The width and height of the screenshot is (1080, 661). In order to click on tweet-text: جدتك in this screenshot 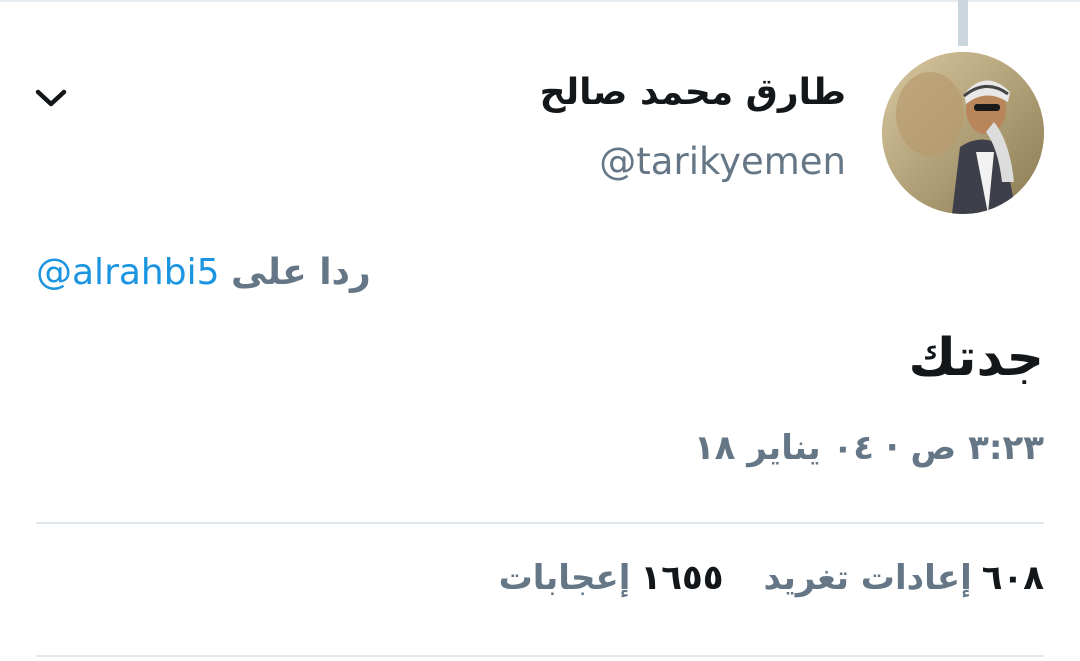, I will do `click(976, 358)`.